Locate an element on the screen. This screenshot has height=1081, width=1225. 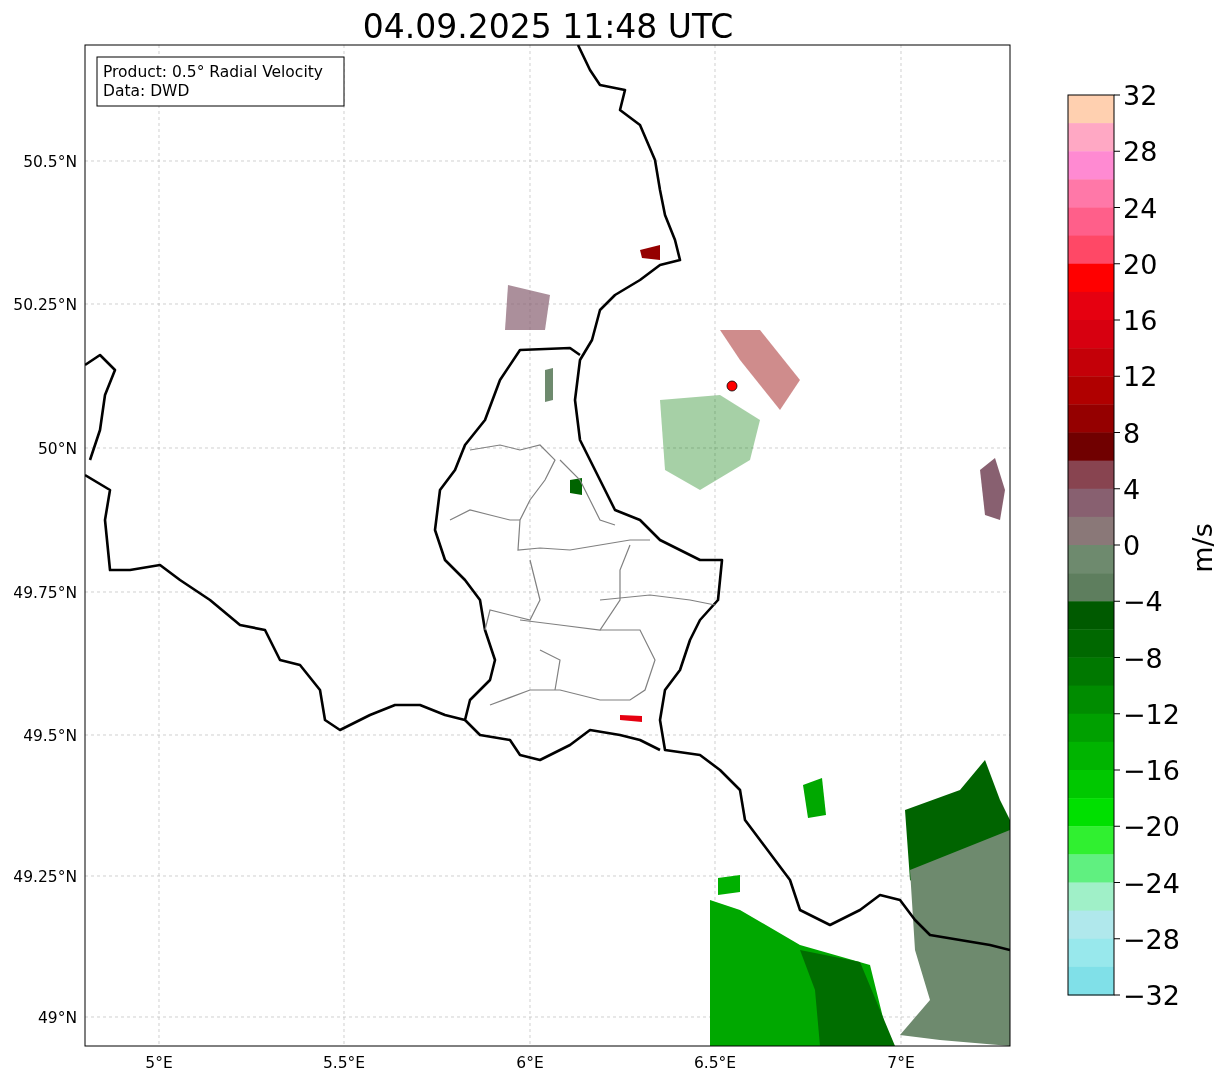
colorbar-tick-label: −4 is located at coordinates (1143, 602).